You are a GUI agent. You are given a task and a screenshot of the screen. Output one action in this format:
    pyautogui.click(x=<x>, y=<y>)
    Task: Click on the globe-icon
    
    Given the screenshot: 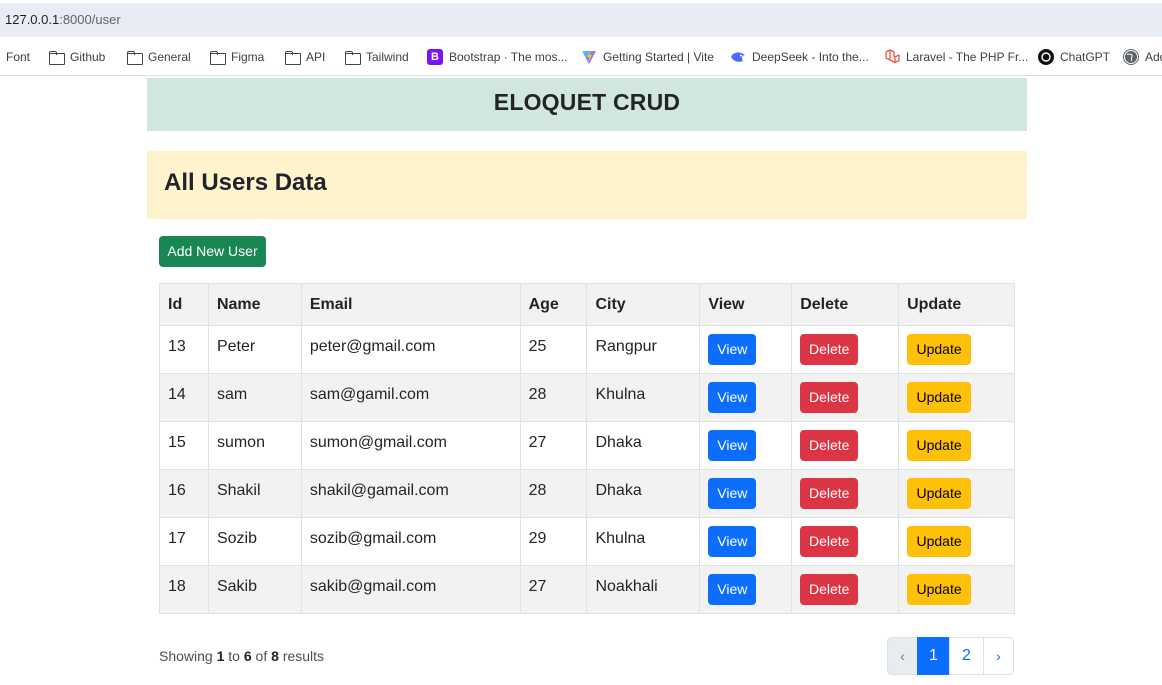 What is the action you would take?
    pyautogui.click(x=1131, y=57)
    